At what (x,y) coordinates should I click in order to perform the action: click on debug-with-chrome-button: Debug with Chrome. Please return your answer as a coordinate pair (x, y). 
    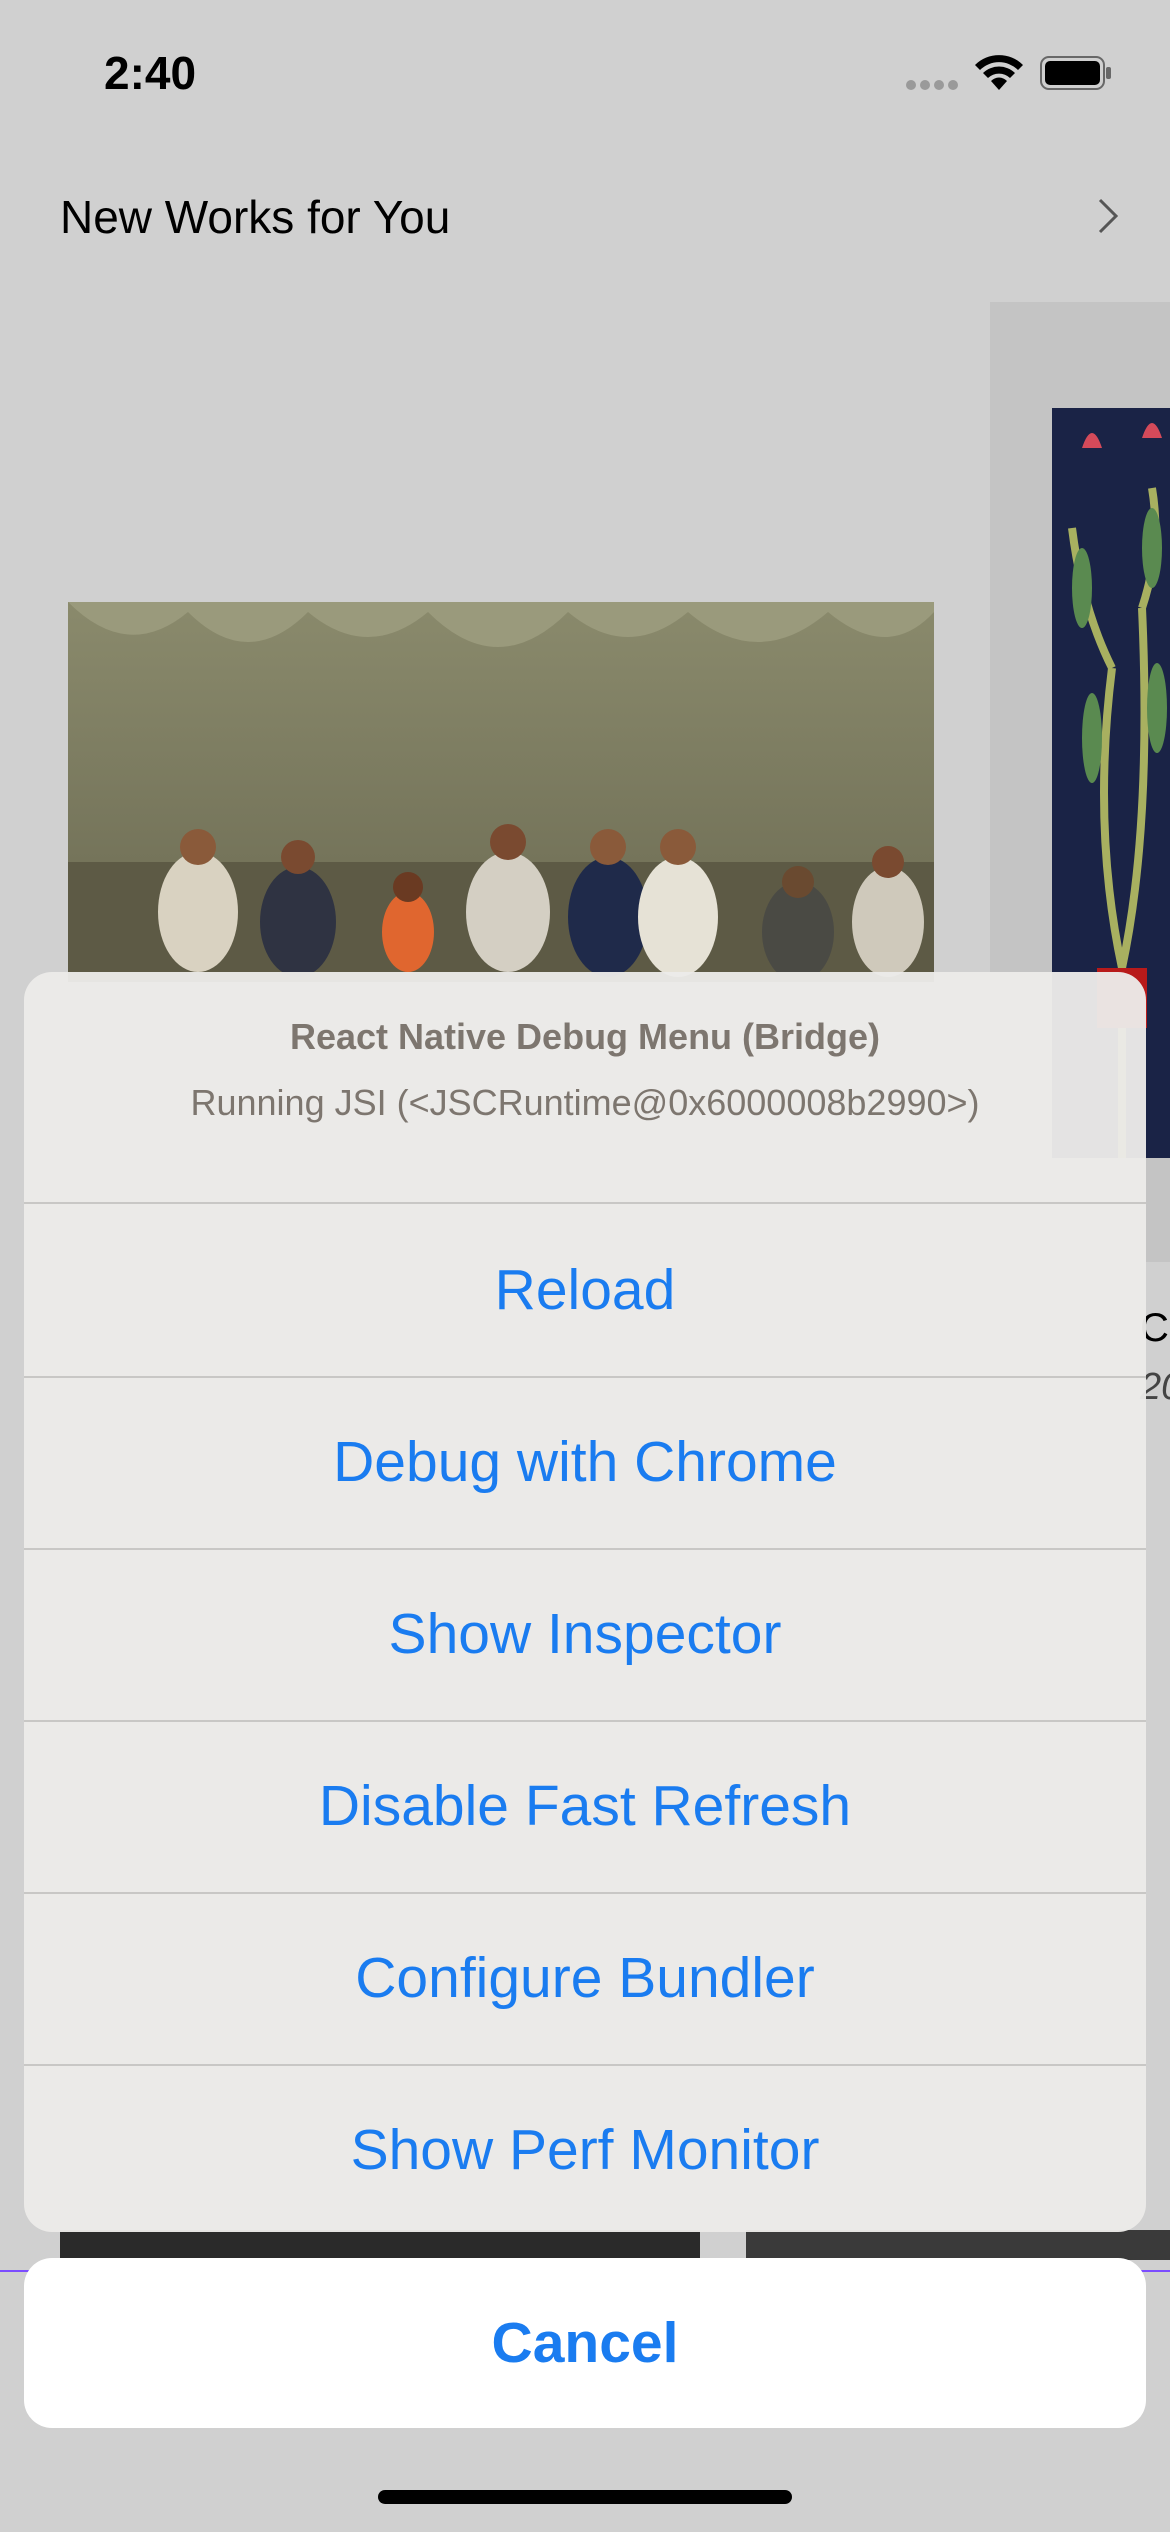
    Looking at the image, I should click on (585, 1463).